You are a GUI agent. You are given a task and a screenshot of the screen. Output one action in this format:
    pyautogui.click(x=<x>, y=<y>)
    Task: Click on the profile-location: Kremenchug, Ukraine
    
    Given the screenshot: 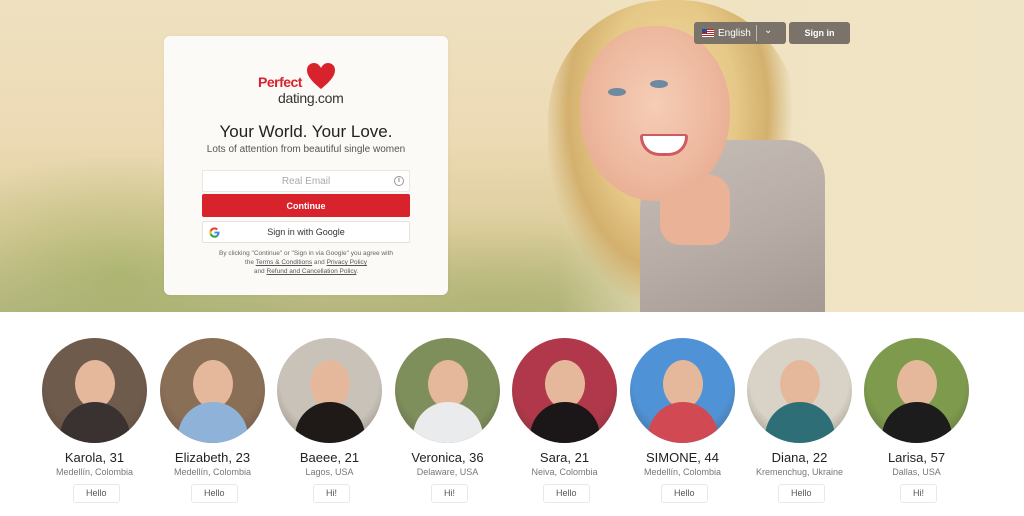 What is the action you would take?
    pyautogui.click(x=799, y=472)
    